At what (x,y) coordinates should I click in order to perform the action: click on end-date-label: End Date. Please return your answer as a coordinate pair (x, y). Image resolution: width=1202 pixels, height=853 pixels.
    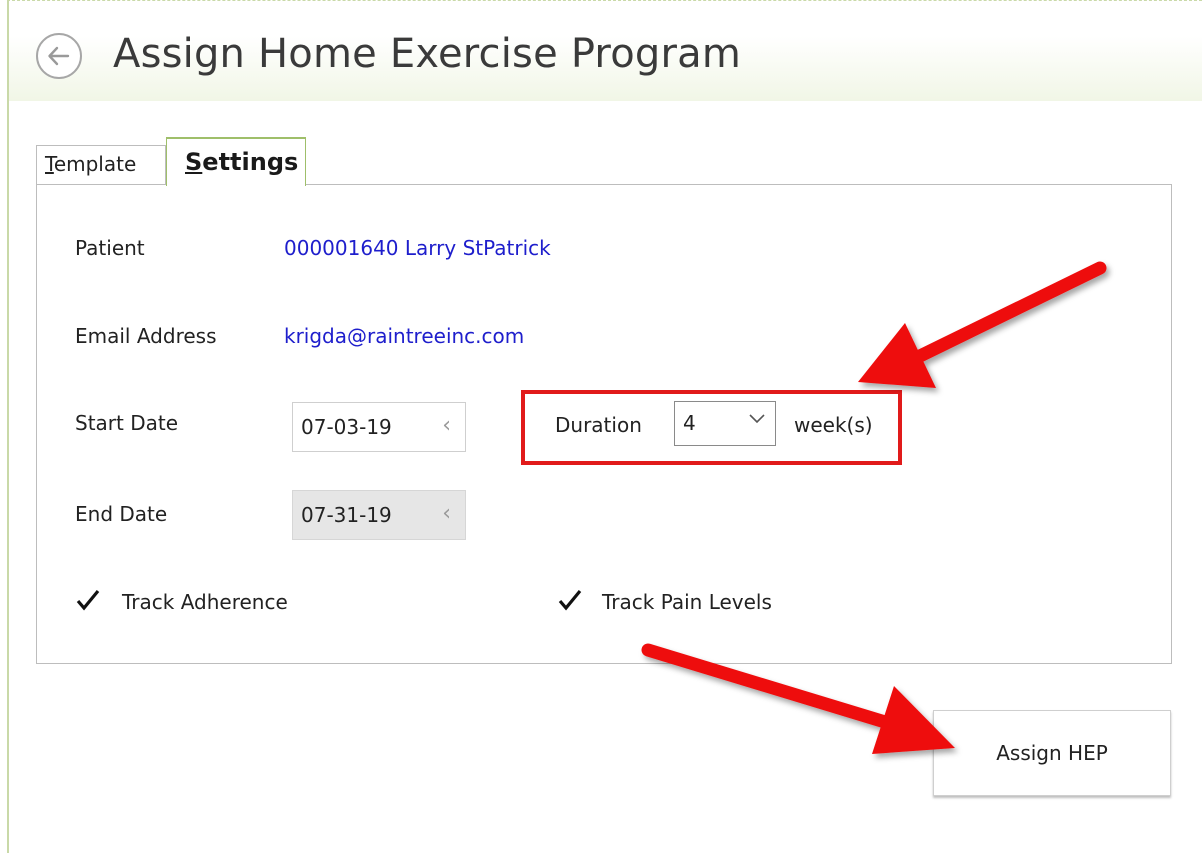
    Looking at the image, I should click on (121, 514).